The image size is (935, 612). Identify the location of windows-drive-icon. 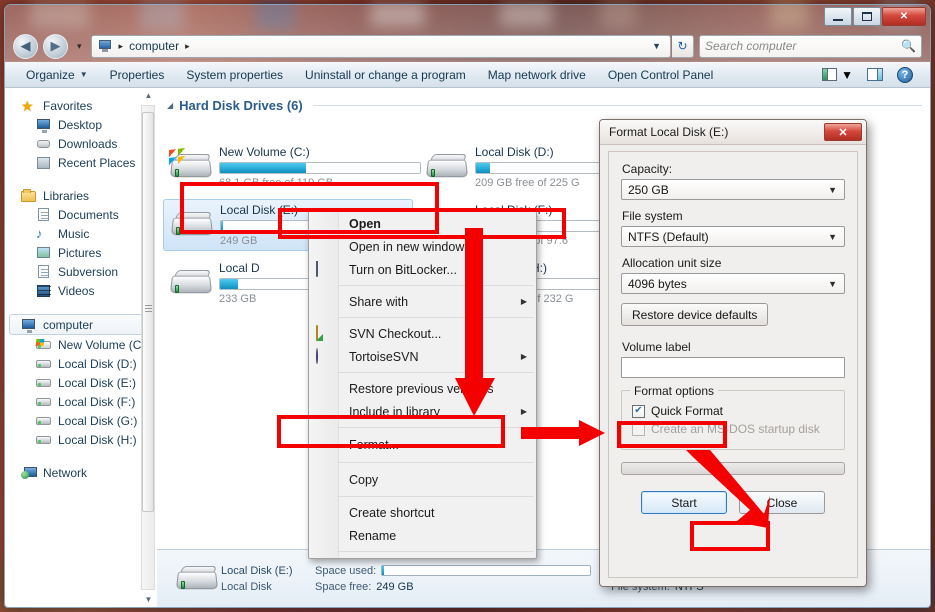
(44, 345).